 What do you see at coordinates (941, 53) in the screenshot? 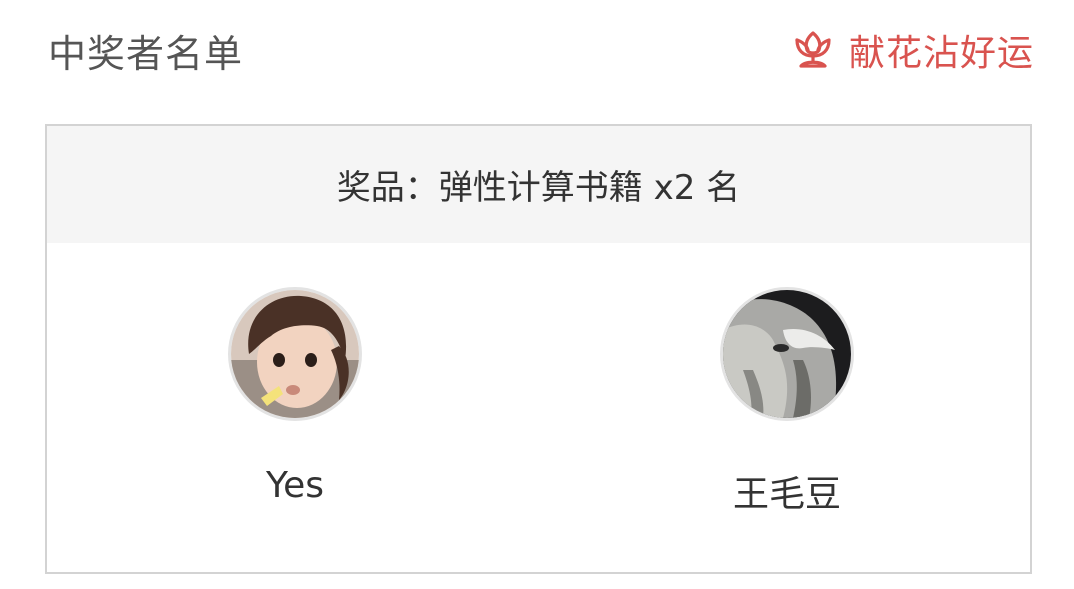
I see `send-flower-label: 献花沾好运` at bounding box center [941, 53].